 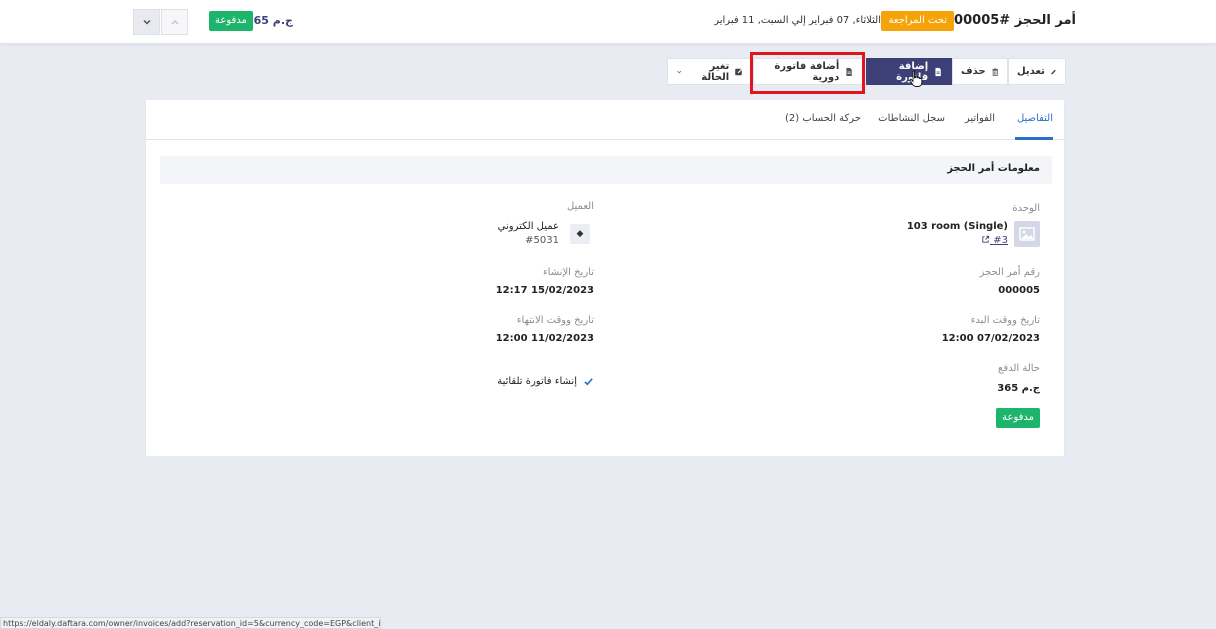 I want to click on chevron-up-icon, so click(x=174, y=22).